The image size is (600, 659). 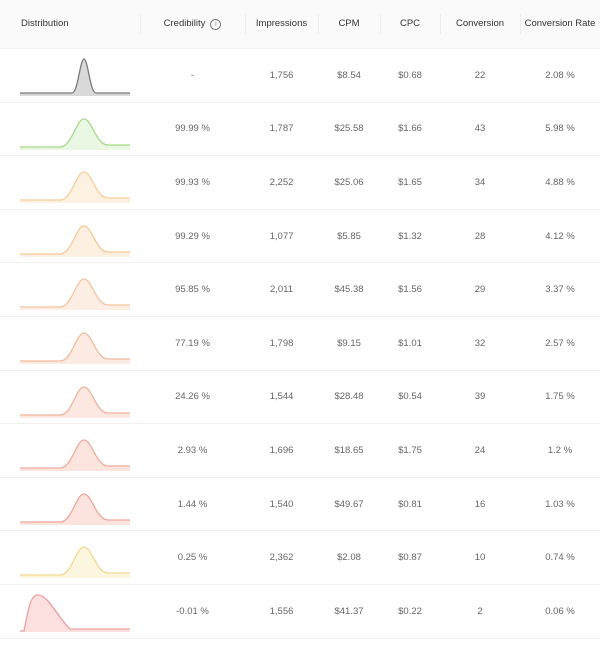 I want to click on distribution-fill, so click(x=75, y=613).